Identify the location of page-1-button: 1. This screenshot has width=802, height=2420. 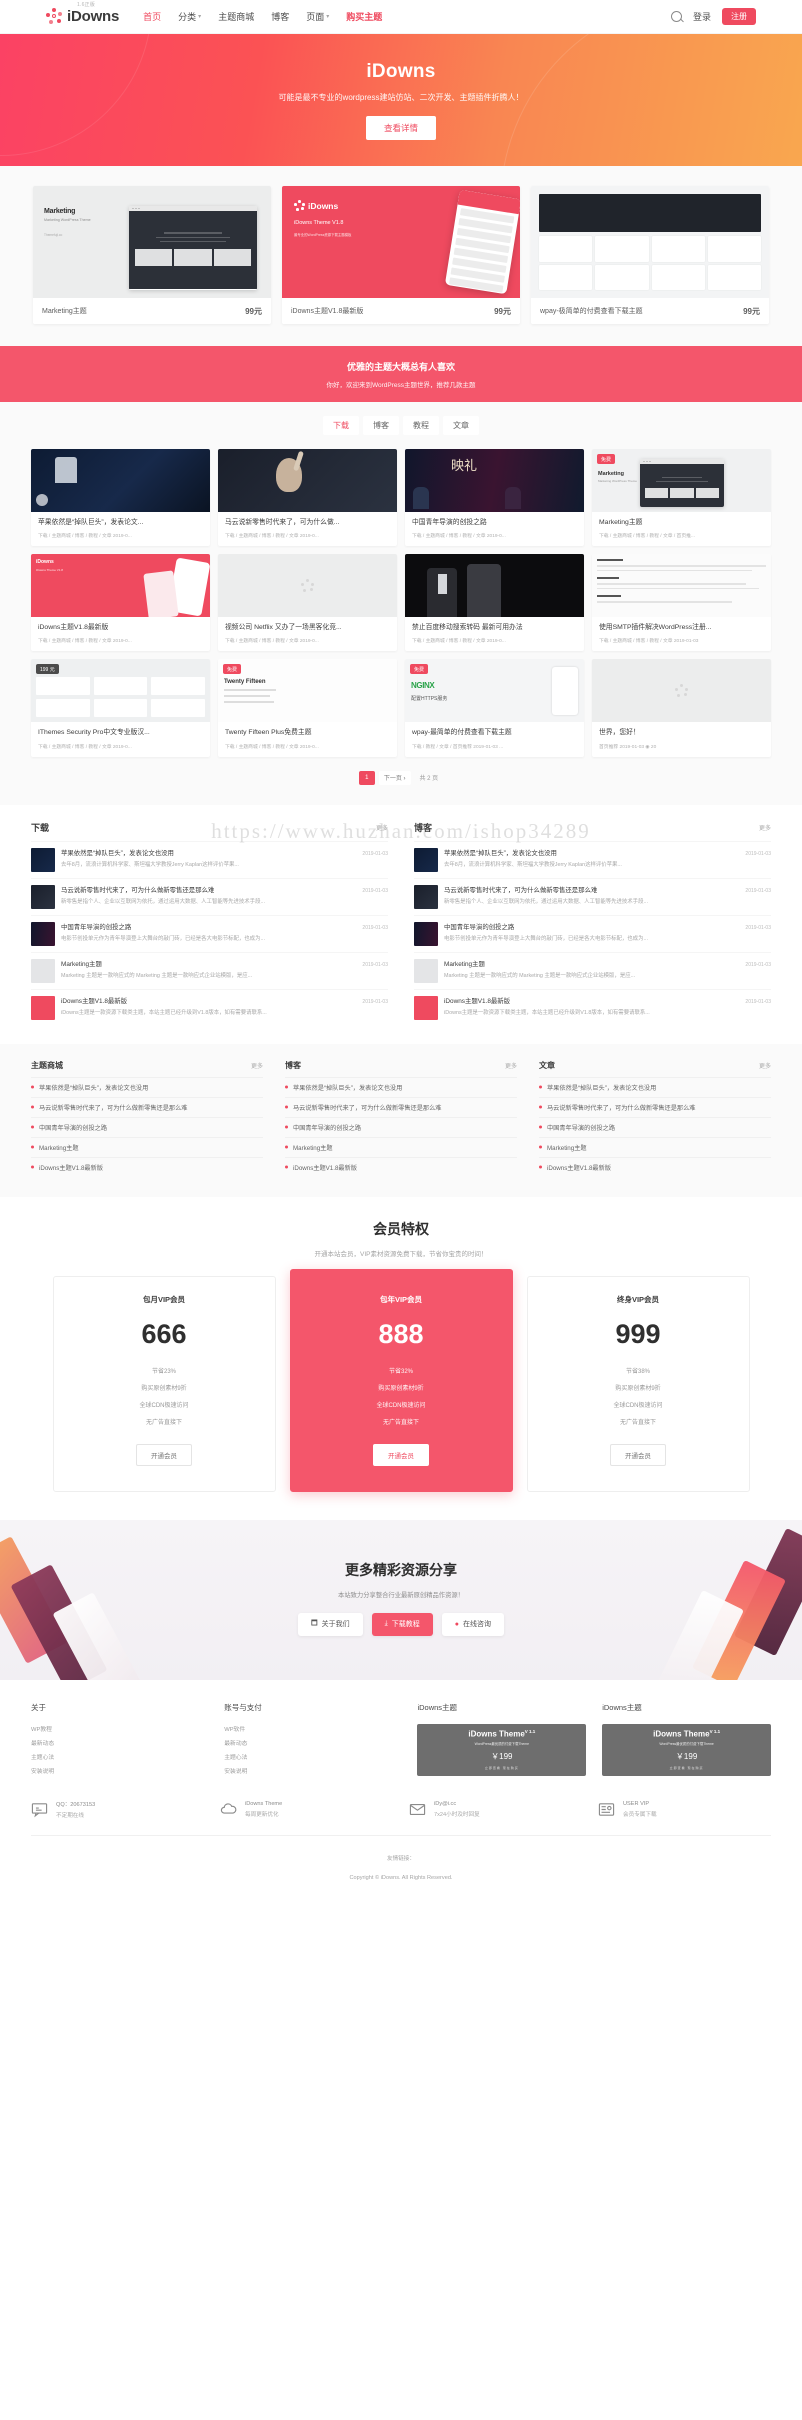
(366, 777).